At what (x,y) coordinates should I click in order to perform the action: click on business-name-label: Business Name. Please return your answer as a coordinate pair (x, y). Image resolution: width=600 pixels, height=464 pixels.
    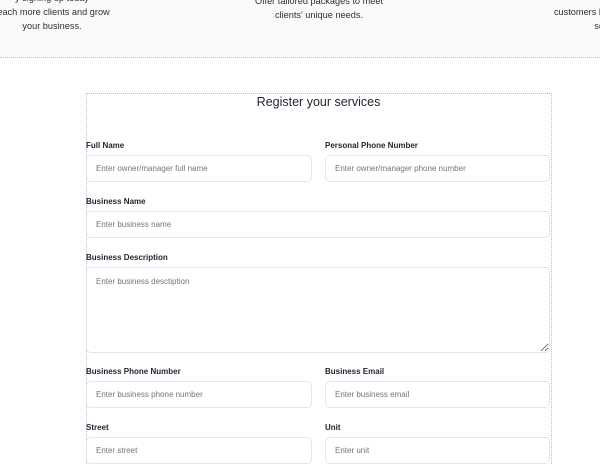
    Looking at the image, I should click on (116, 201).